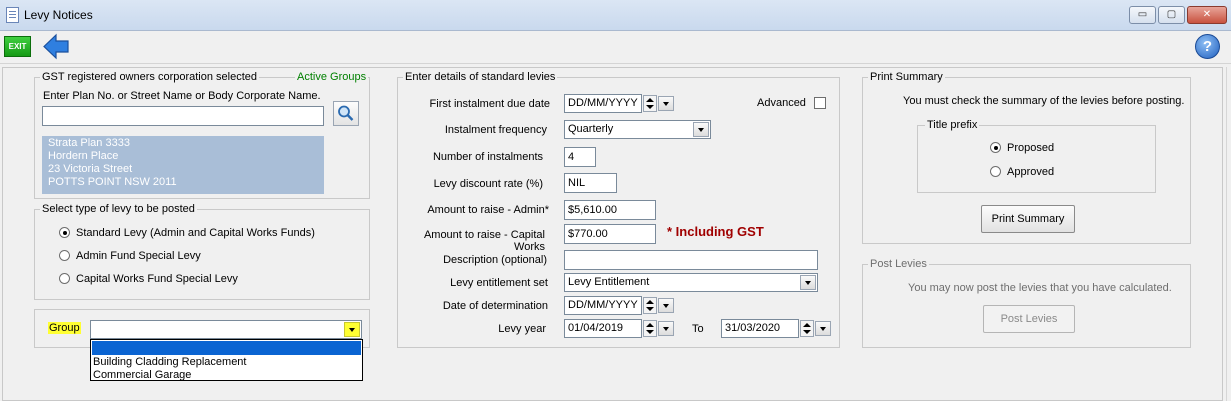 This screenshot has height=401, width=1231. I want to click on maximize-button: ▢, so click(1171, 15).